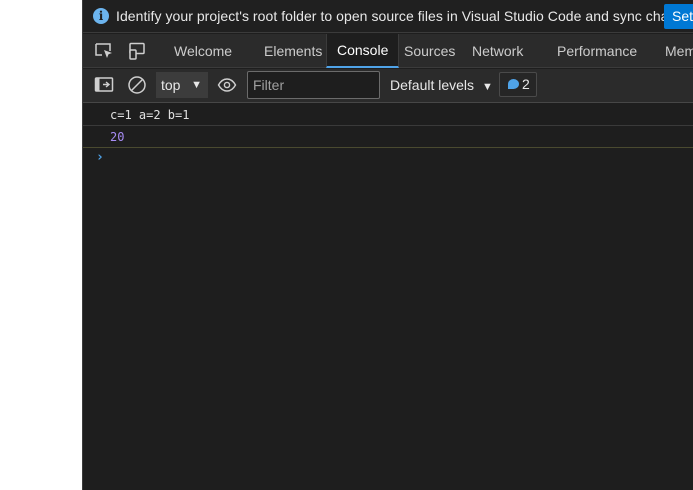  I want to click on console-toolbar: top ▼ Default levels ▼ 2, so click(388, 86).